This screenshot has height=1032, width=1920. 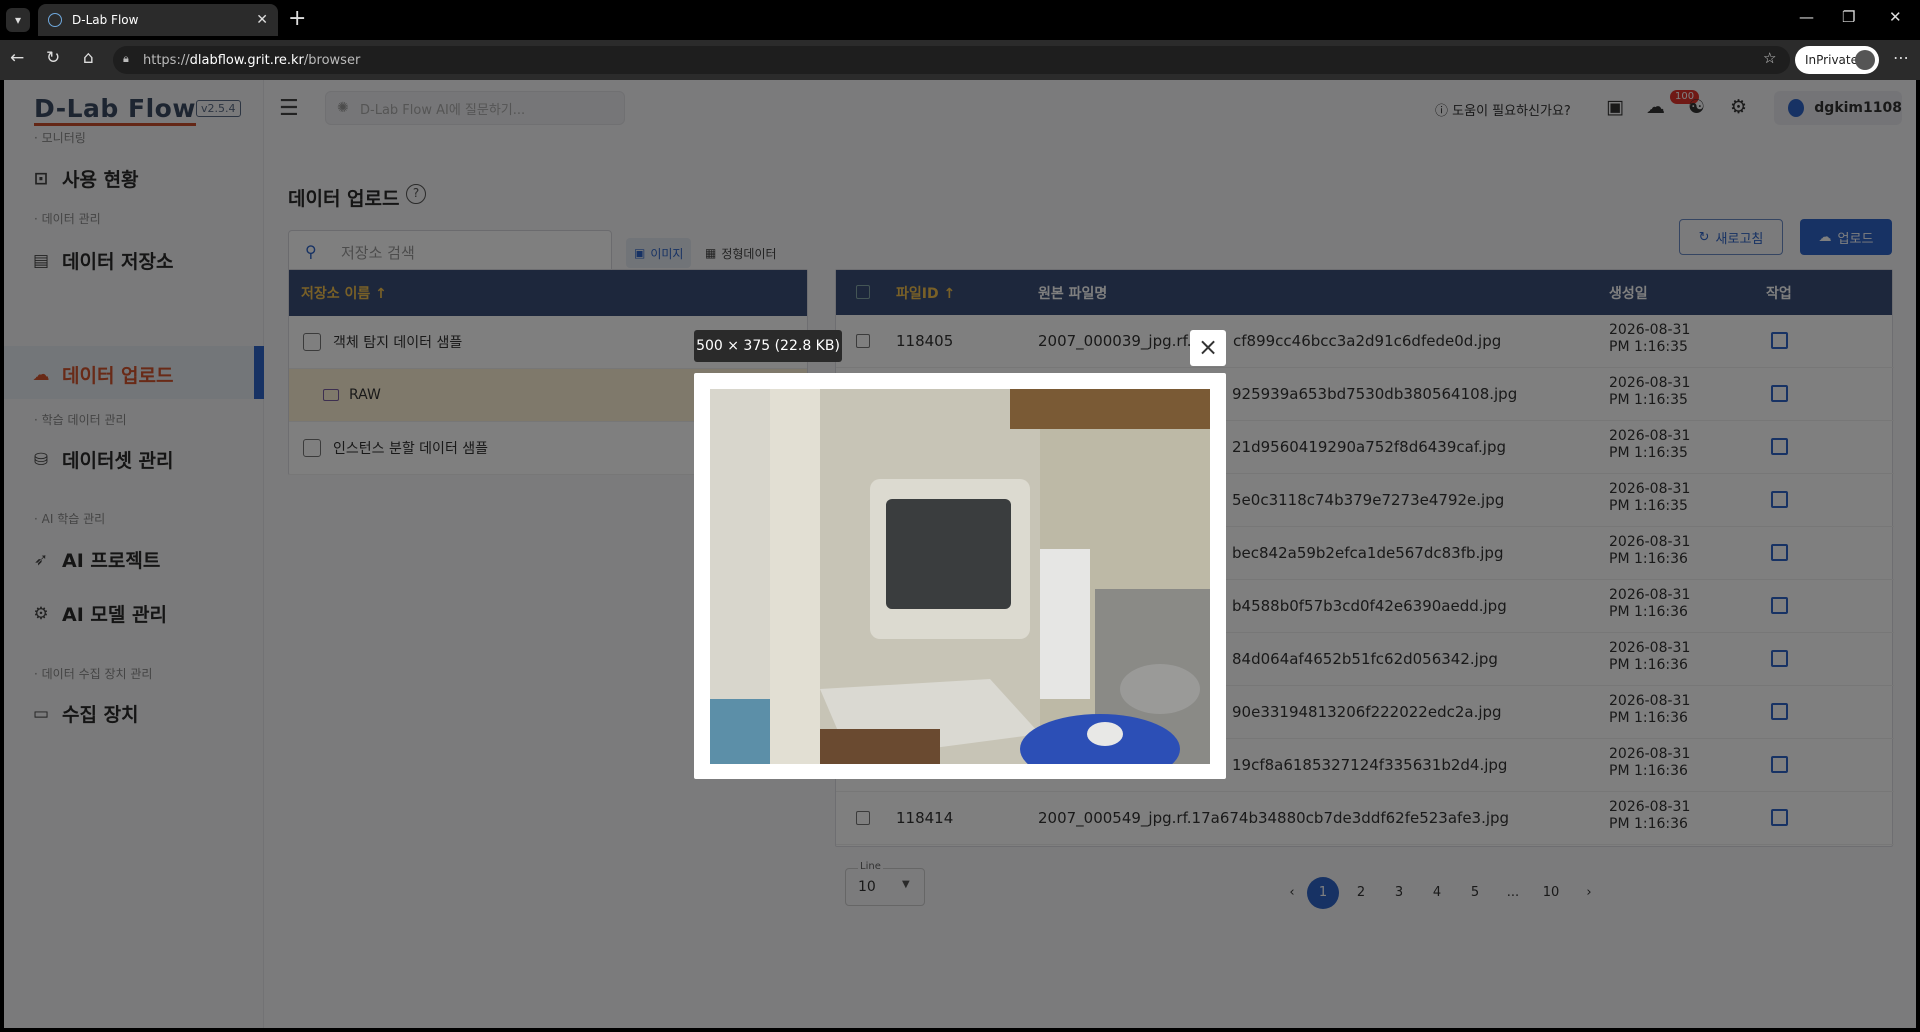 What do you see at coordinates (166, 60) in the screenshot?
I see `url-scheme: https://` at bounding box center [166, 60].